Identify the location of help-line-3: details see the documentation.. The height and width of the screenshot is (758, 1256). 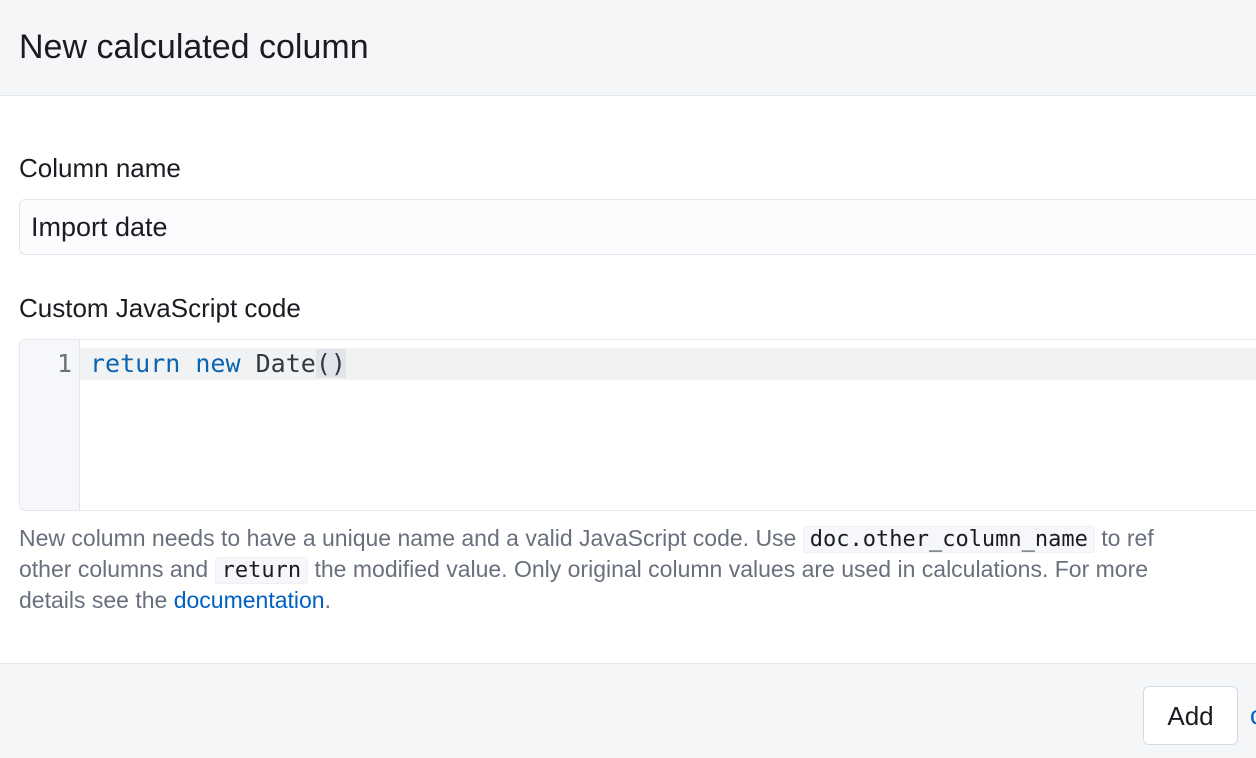
(637, 600).